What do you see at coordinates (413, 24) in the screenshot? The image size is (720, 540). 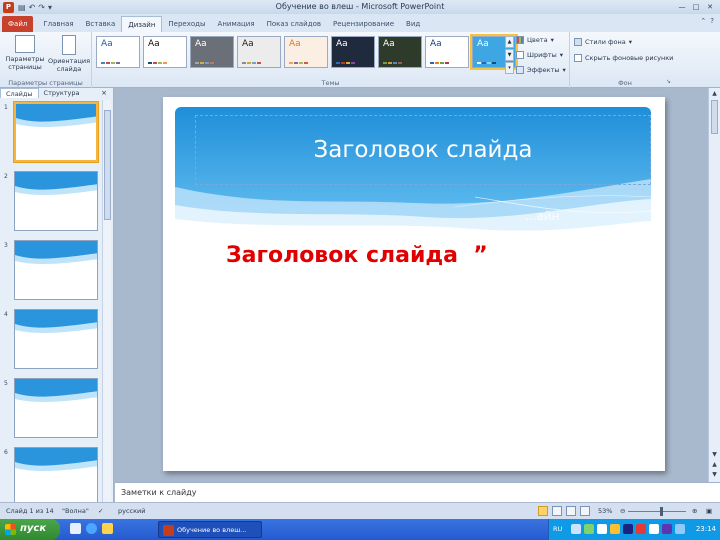 I see `ribbon-tab: Вид` at bounding box center [413, 24].